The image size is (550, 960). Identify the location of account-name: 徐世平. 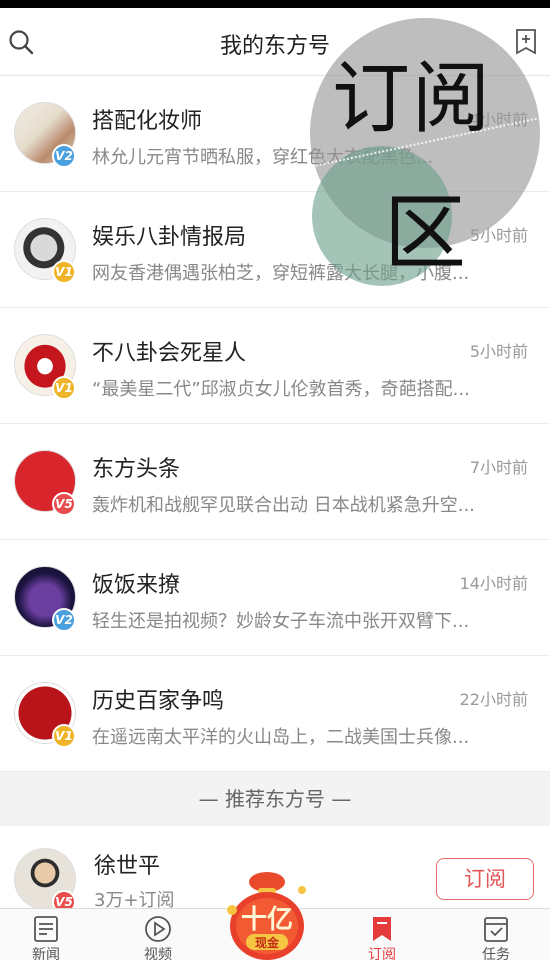
(127, 866).